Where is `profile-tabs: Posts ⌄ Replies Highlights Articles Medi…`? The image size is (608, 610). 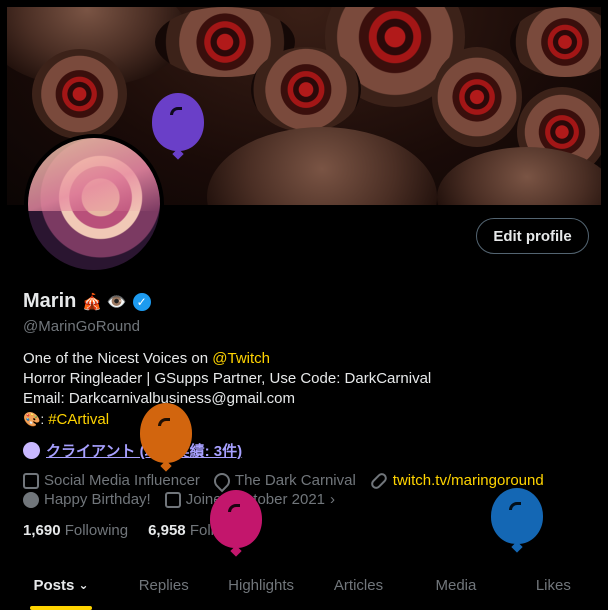
profile-tabs: Posts ⌄ Replies Highlights Articles Medi… is located at coordinates (304, 585).